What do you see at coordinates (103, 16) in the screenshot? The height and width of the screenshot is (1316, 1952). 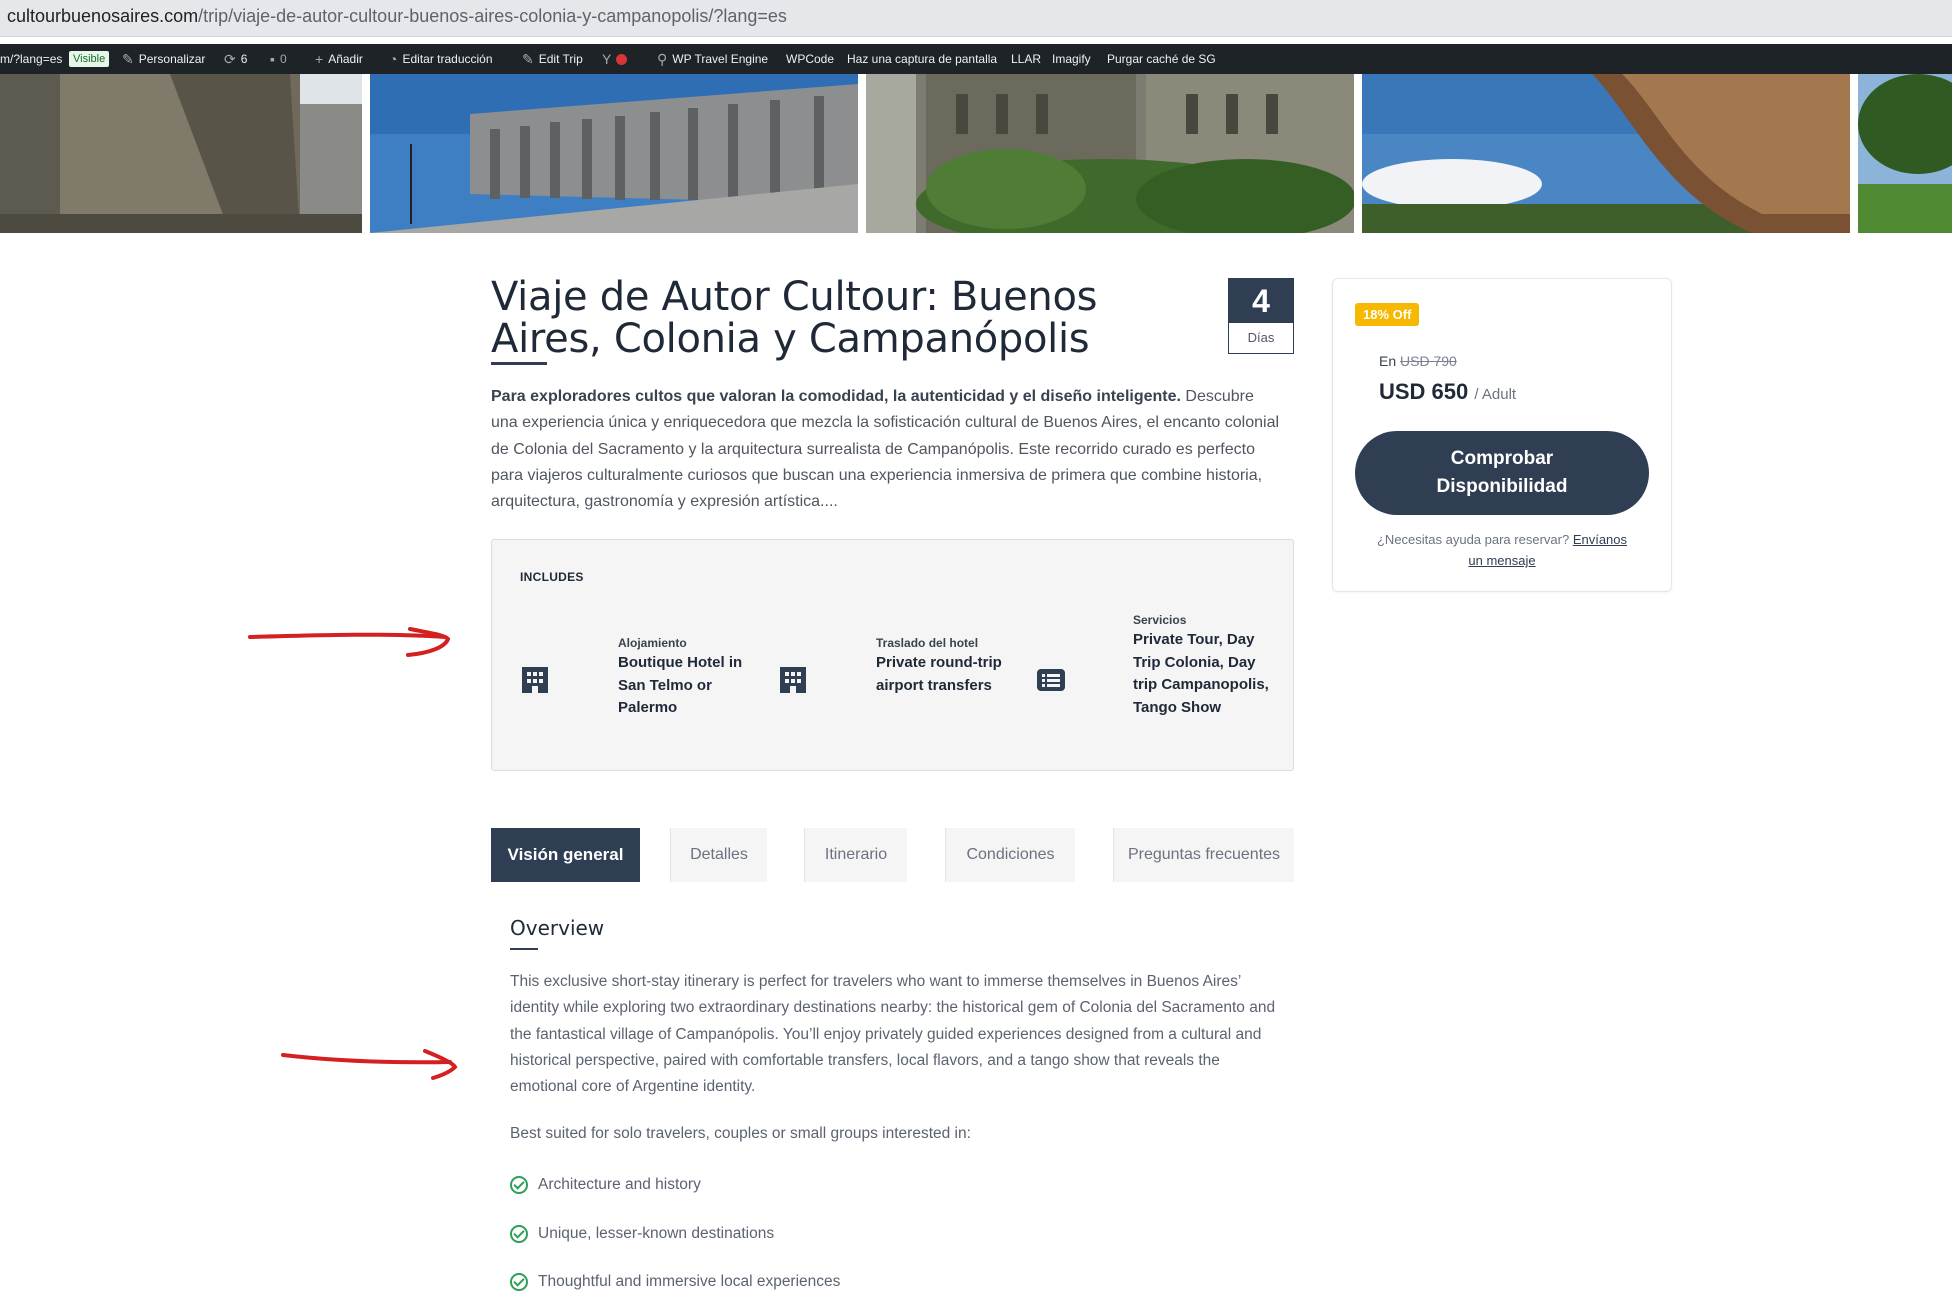 I see `url-host: cultourbuenosaires.com` at bounding box center [103, 16].